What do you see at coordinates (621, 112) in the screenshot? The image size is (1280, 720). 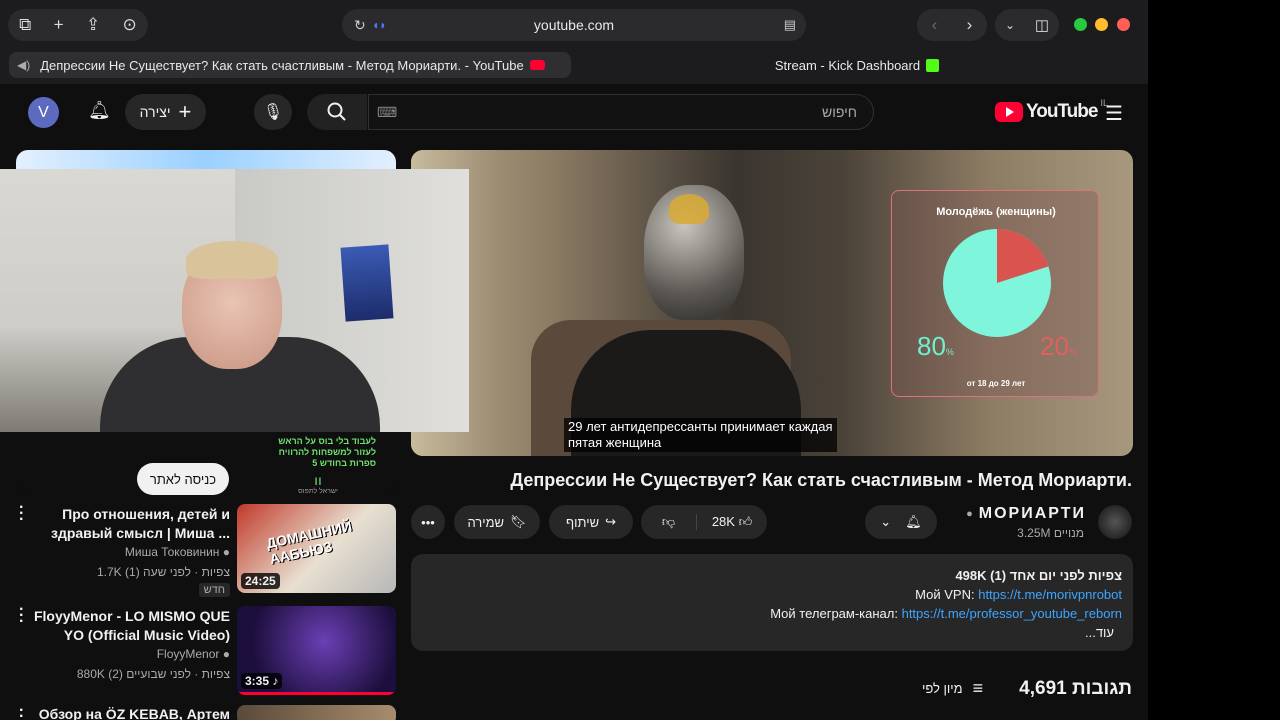 I see `search-input: ⌨ חיפוש` at bounding box center [621, 112].